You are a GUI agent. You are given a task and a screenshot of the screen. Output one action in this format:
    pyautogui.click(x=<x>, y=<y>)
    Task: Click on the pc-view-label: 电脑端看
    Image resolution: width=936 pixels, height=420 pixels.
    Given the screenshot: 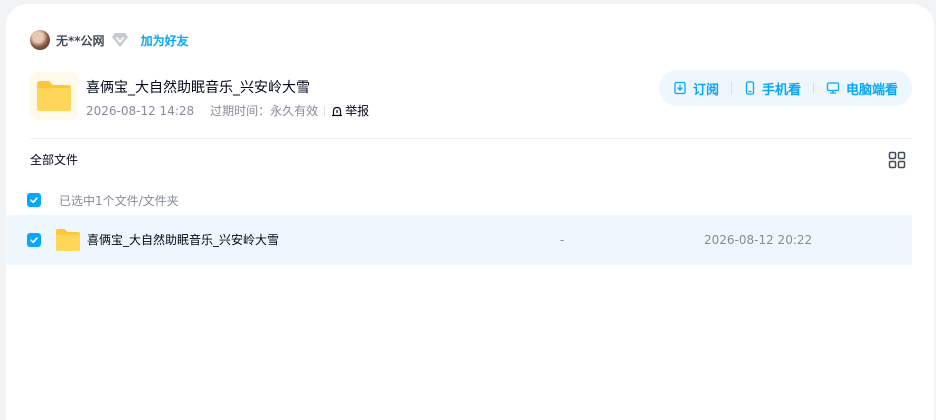 What is the action you would take?
    pyautogui.click(x=871, y=90)
    